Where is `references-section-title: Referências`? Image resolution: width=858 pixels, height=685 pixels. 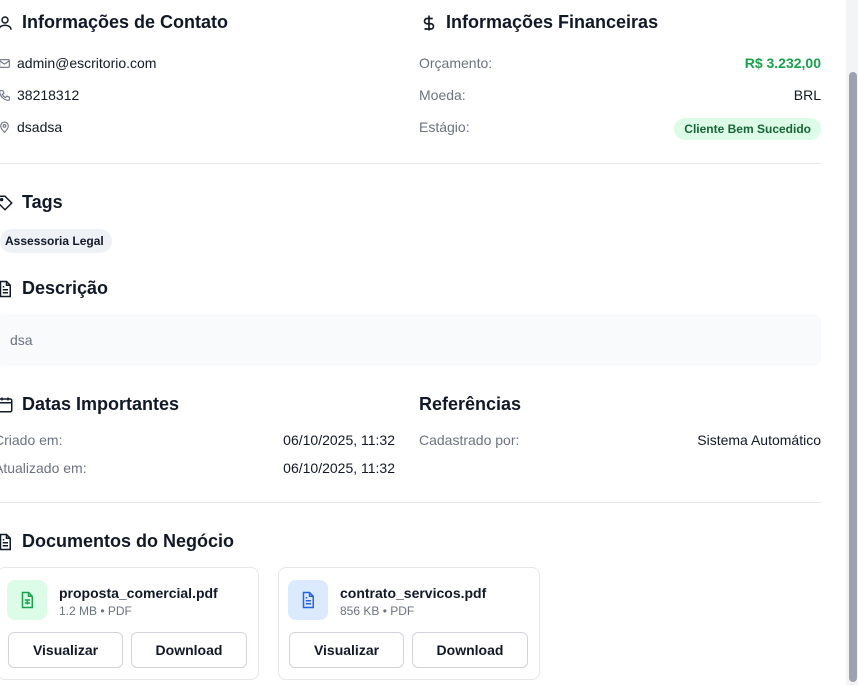
references-section-title: Referências is located at coordinates (470, 404).